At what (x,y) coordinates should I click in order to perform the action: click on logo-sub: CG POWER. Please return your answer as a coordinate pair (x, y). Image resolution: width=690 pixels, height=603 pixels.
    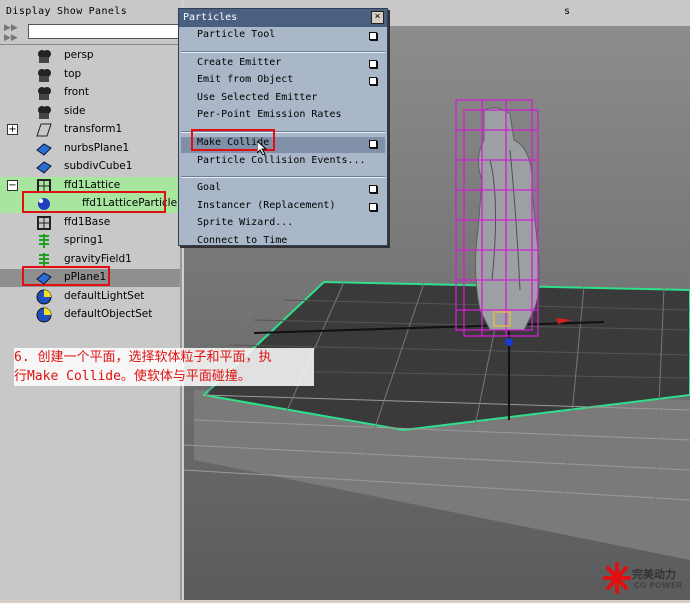
    Looking at the image, I should click on (658, 585).